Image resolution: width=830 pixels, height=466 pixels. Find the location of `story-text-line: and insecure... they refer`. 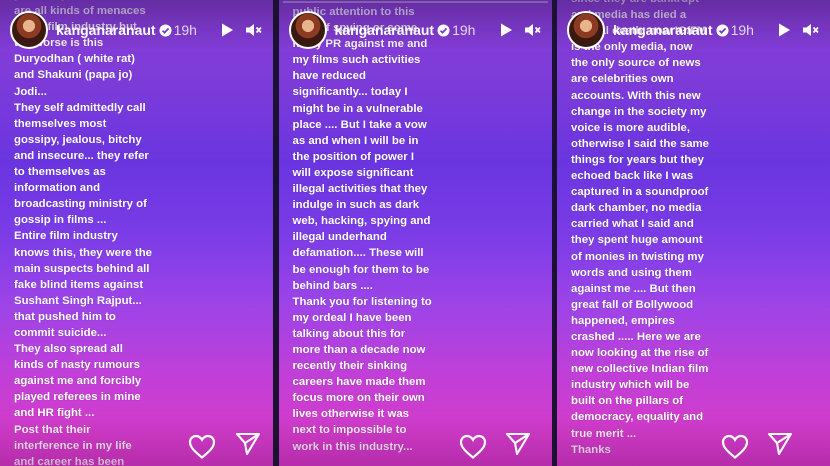

story-text-line: and insecure... they refer is located at coordinates (81, 155).